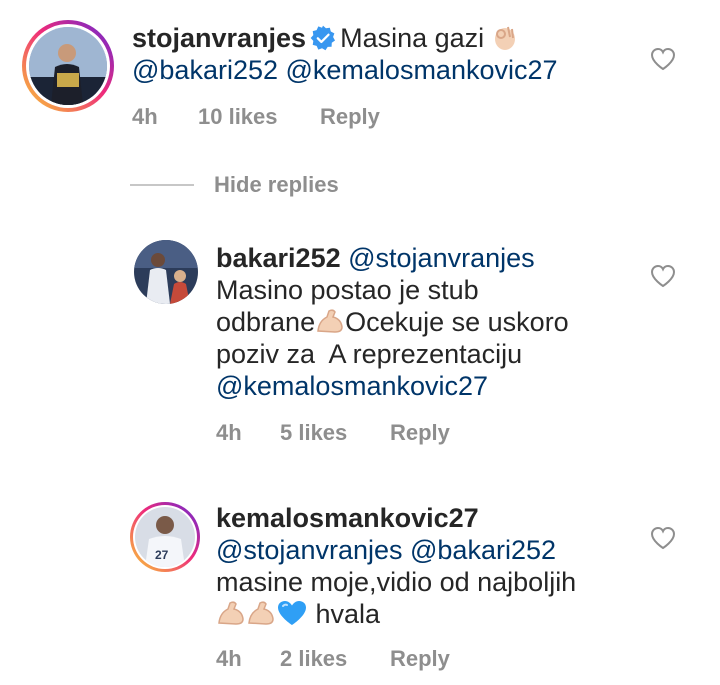  Describe the element at coordinates (266, 322) in the screenshot. I see `reply-line: odbrane` at that location.